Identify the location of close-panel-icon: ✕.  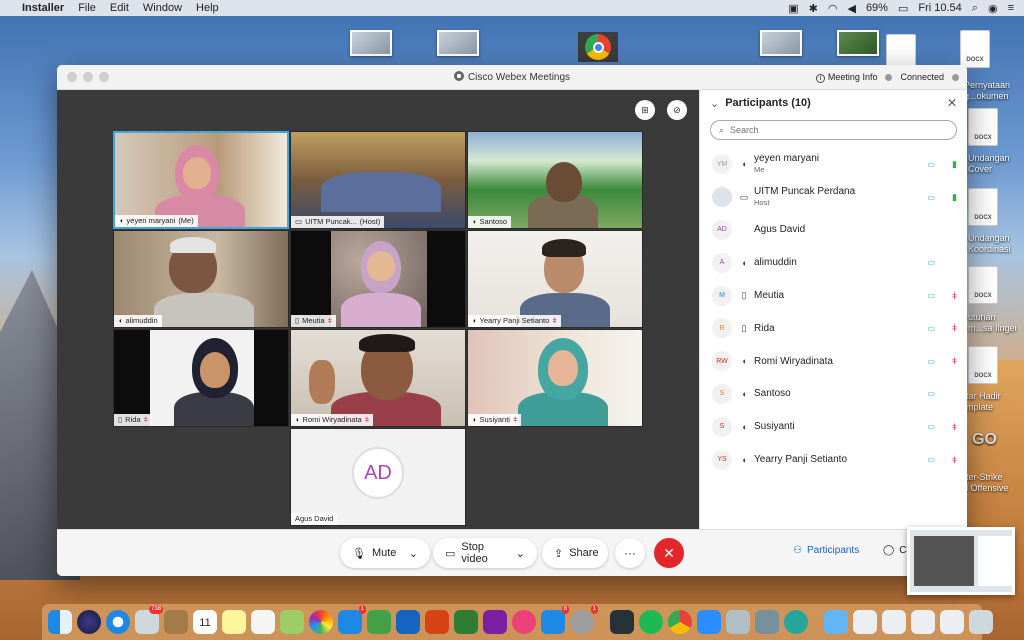
(952, 103).